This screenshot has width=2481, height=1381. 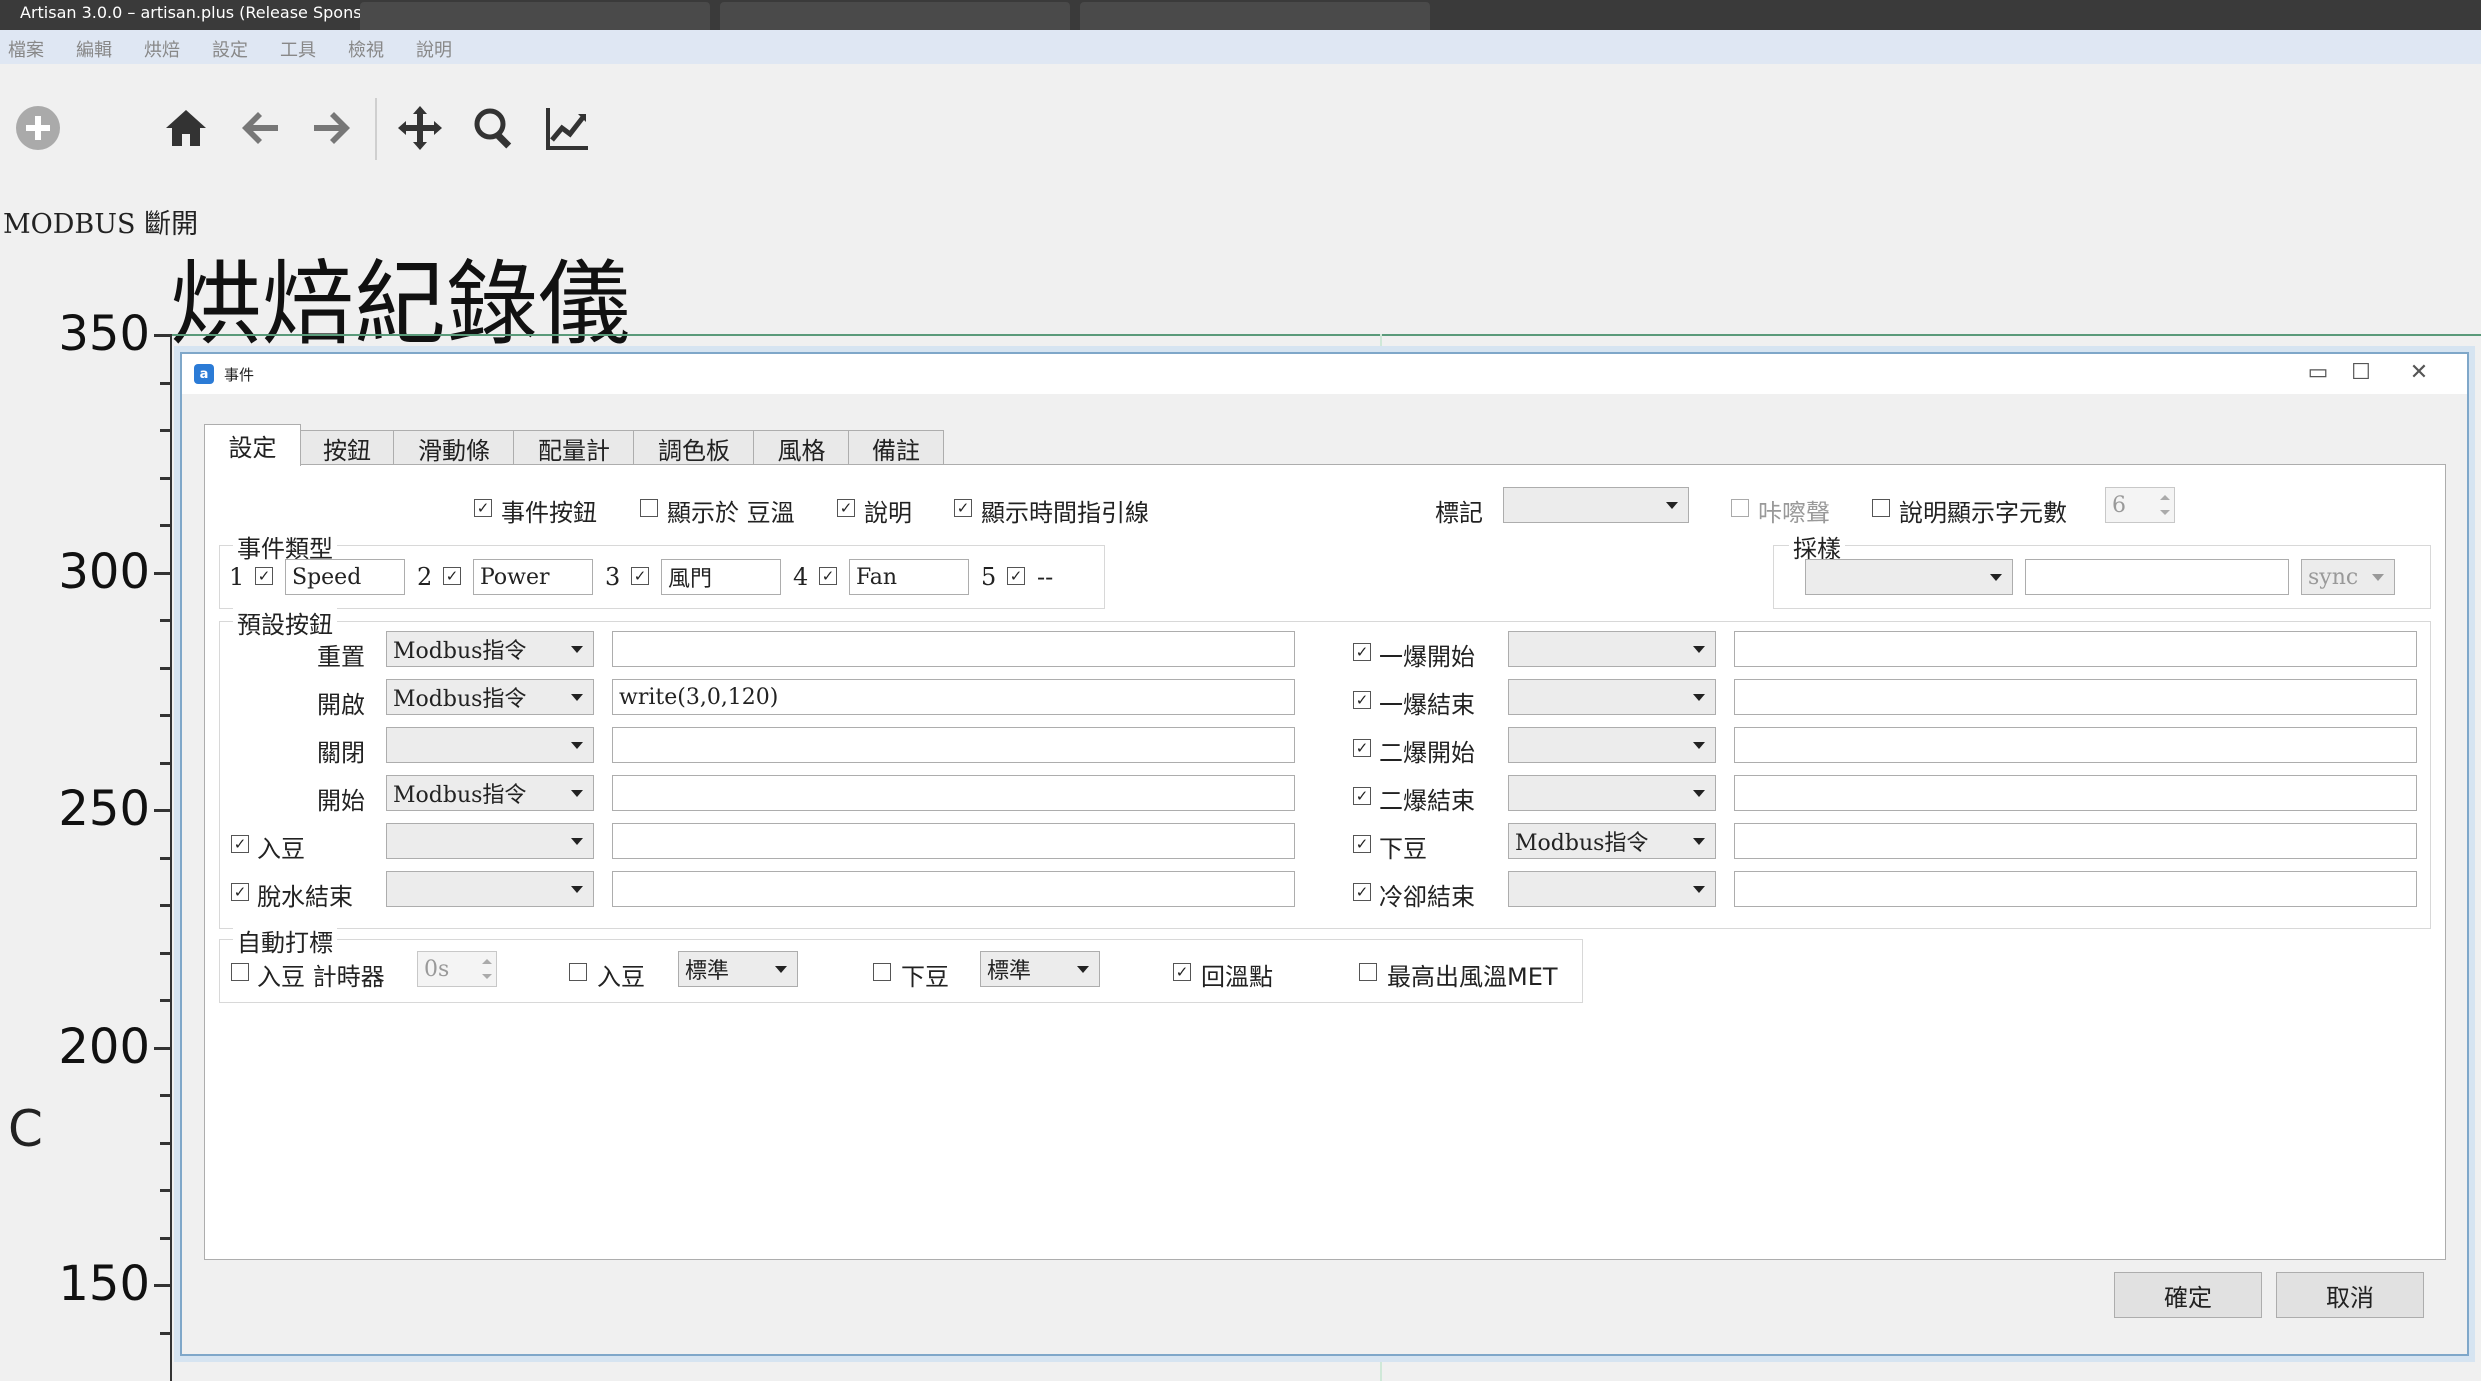 I want to click on zoom-icon, so click(x=494, y=128).